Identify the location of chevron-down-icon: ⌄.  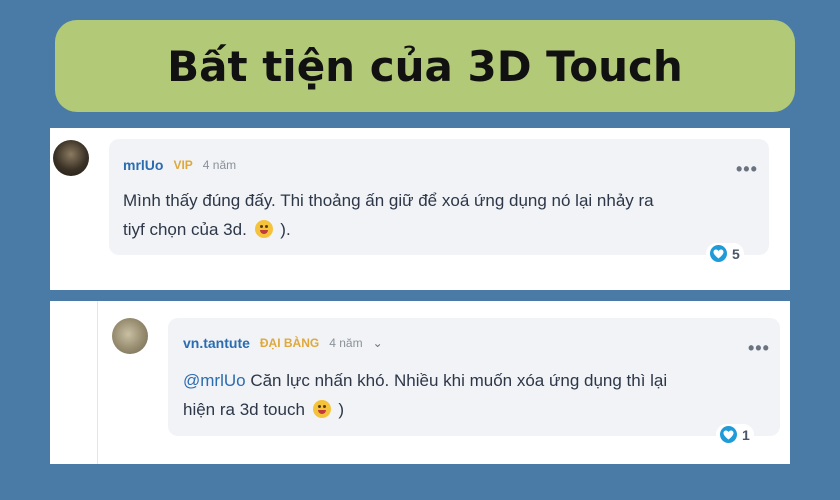
(378, 343).